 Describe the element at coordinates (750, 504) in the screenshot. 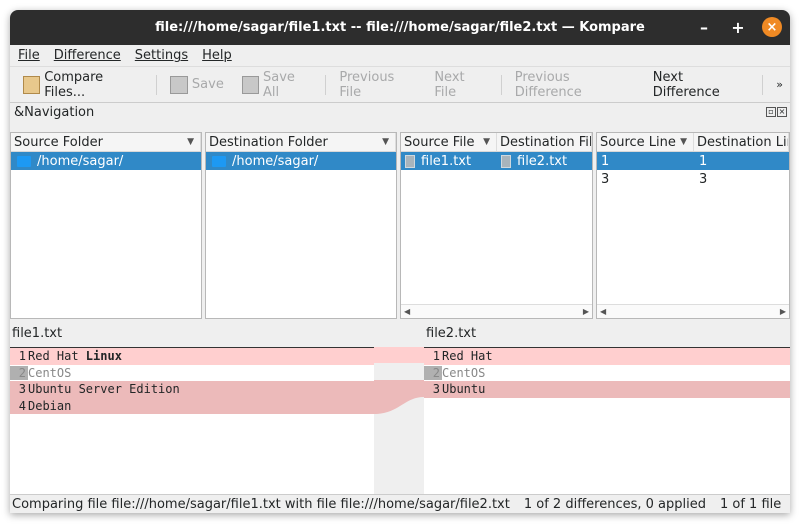

I see `status-files: 1 of 1 file` at that location.